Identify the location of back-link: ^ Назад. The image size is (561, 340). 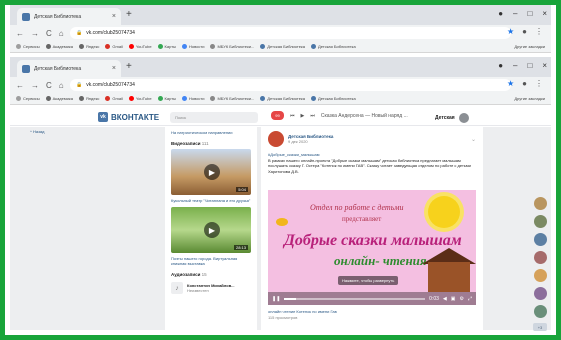
(37, 131).